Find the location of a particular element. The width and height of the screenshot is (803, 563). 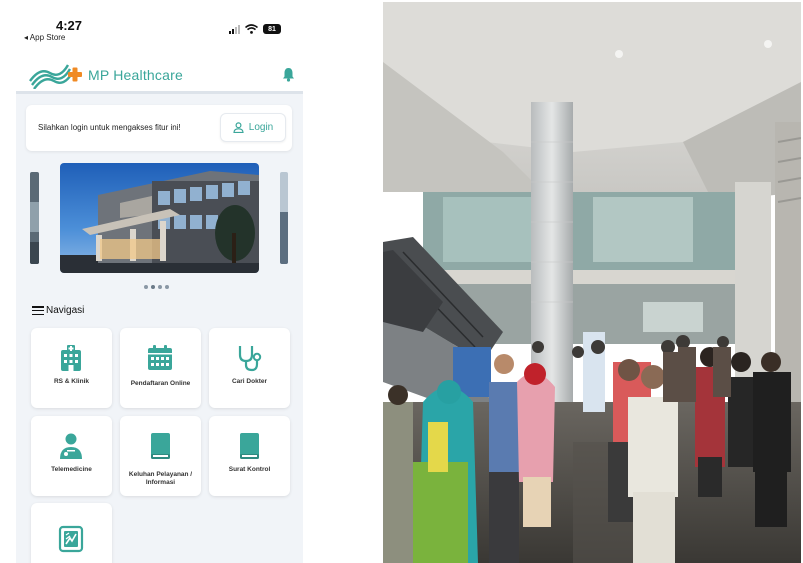

battery-icon: 81 is located at coordinates (272, 29).